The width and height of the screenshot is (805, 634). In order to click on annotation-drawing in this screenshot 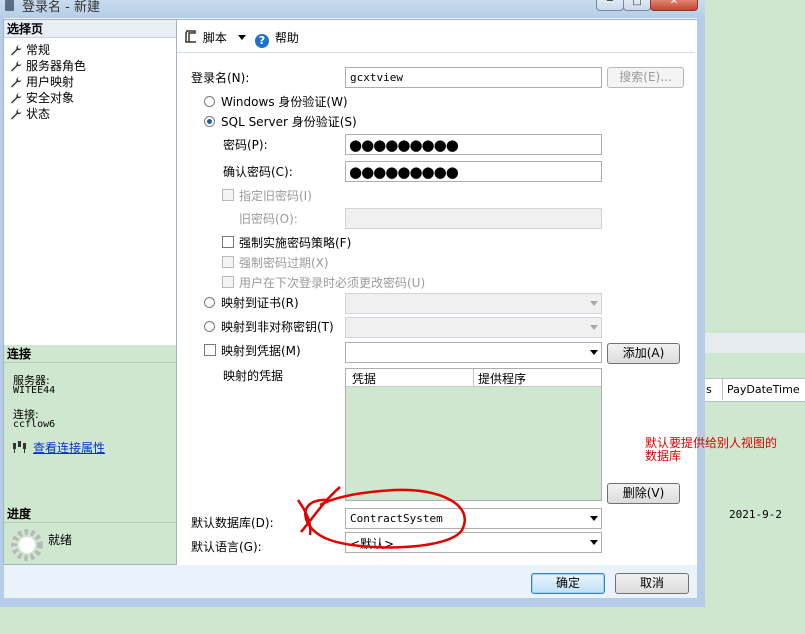, I will do `click(381, 517)`.